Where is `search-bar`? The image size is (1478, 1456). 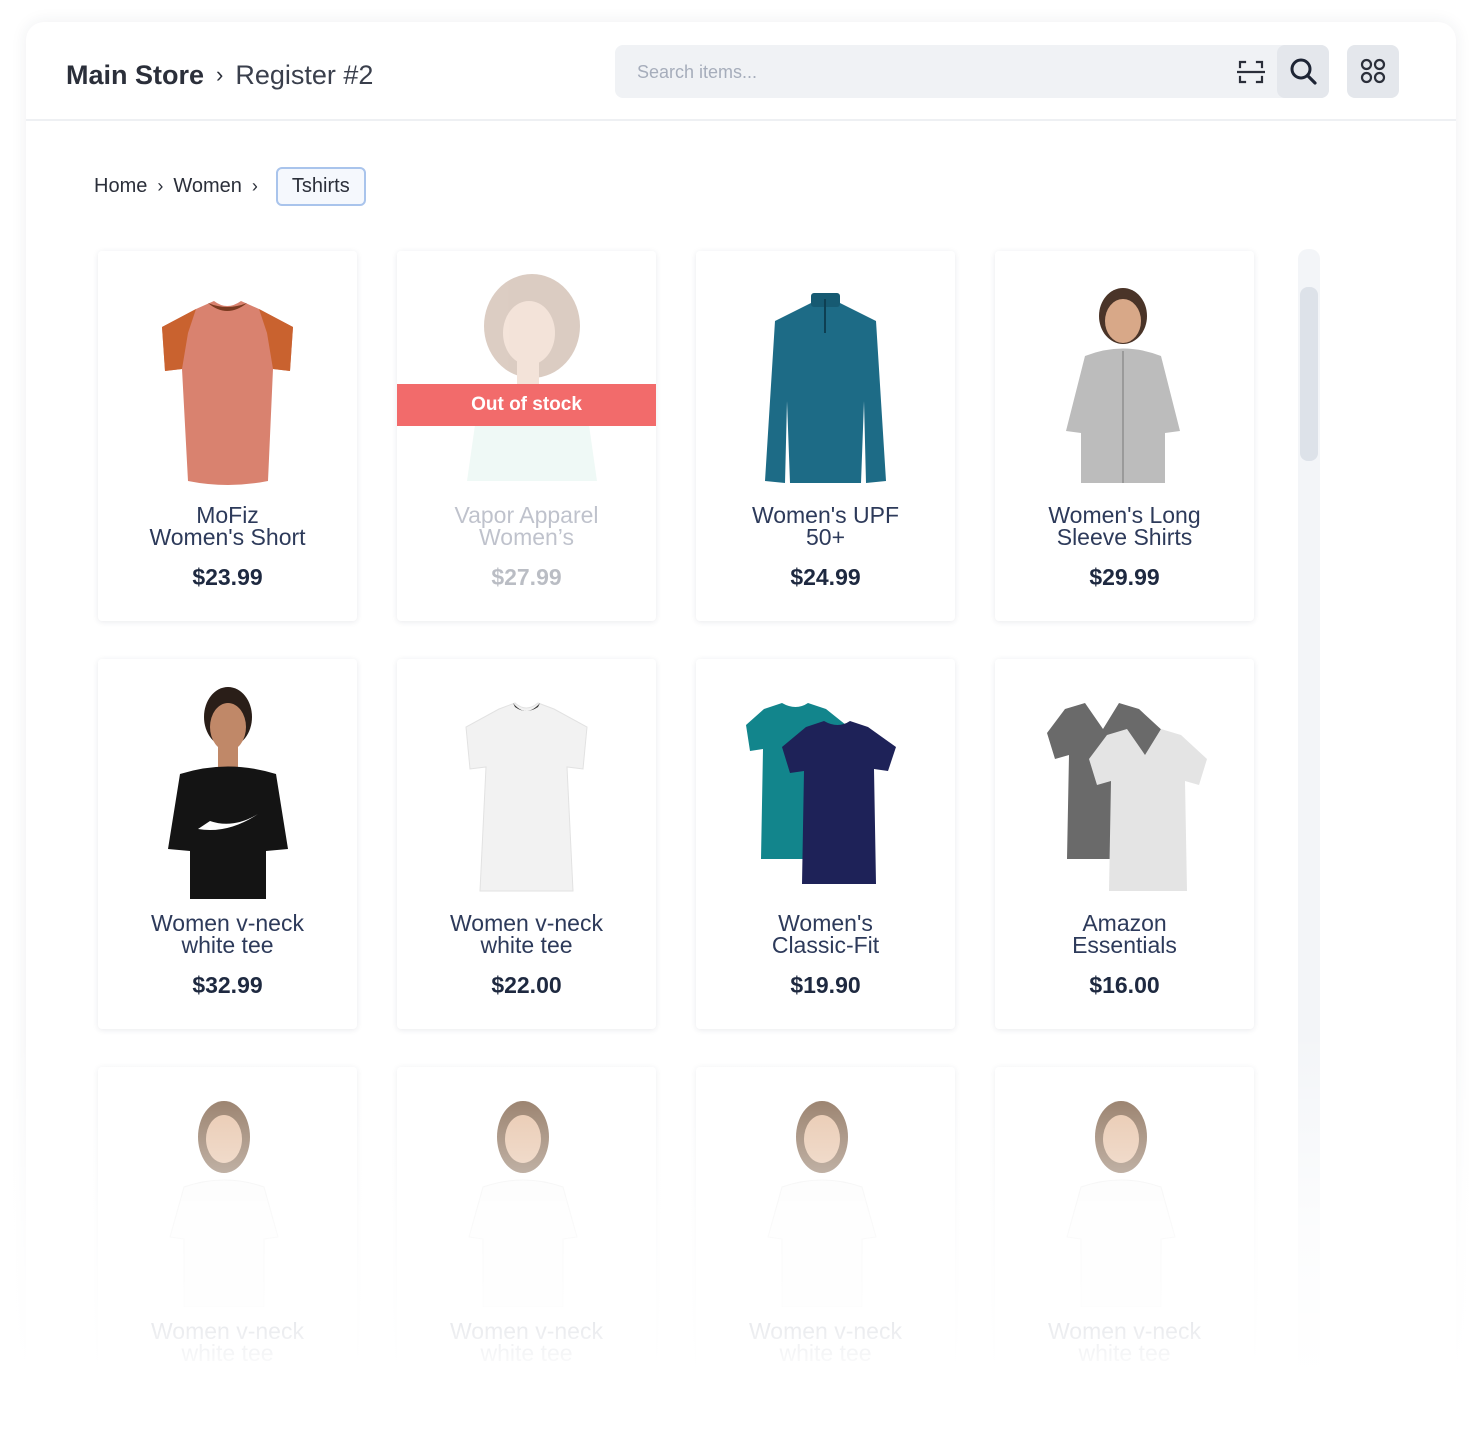 search-bar is located at coordinates (972, 72).